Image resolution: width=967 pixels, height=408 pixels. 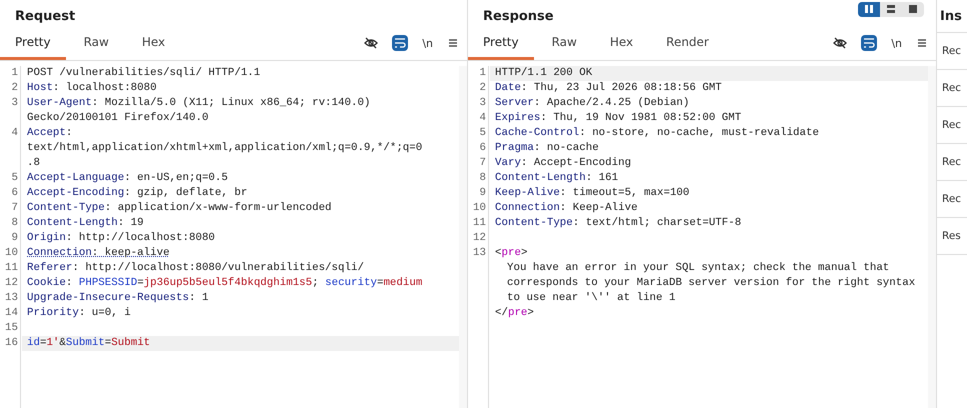 I want to click on view-tab: Render, so click(x=687, y=47).